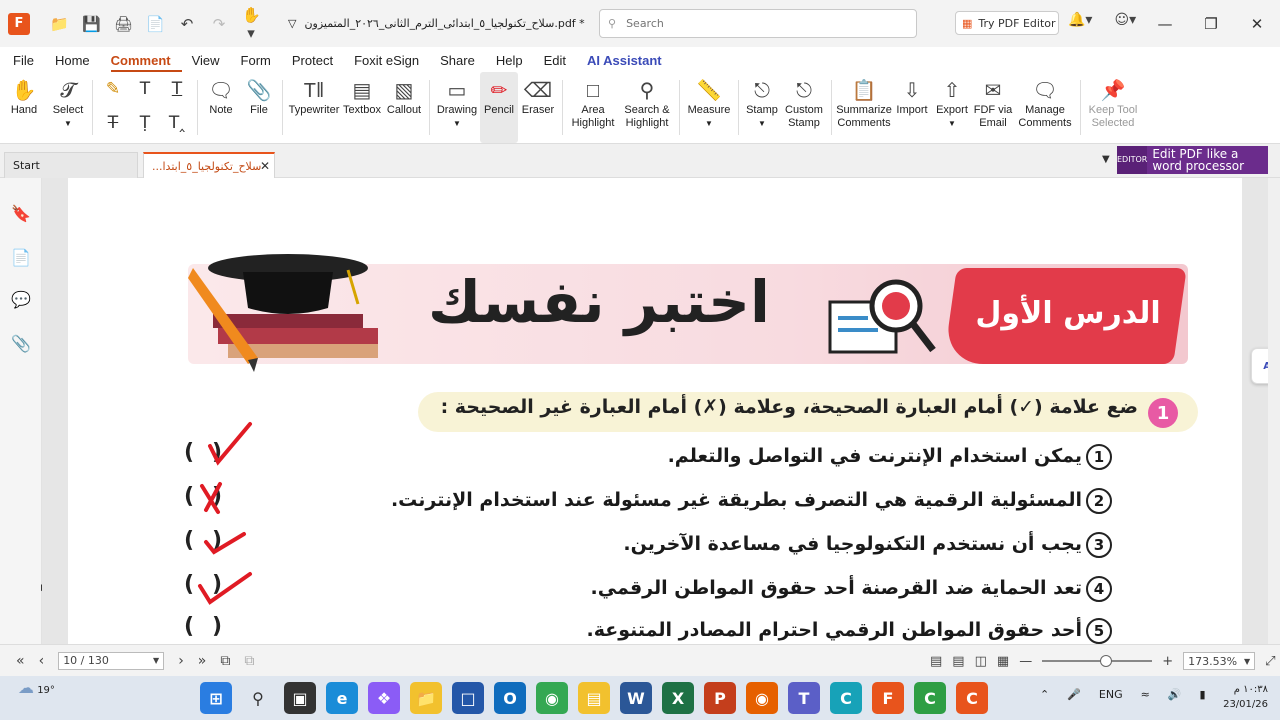  What do you see at coordinates (1192, 160) in the screenshot?
I see `edit-pdf-promo-banner: EDITOR Edit PDF like a word processor` at bounding box center [1192, 160].